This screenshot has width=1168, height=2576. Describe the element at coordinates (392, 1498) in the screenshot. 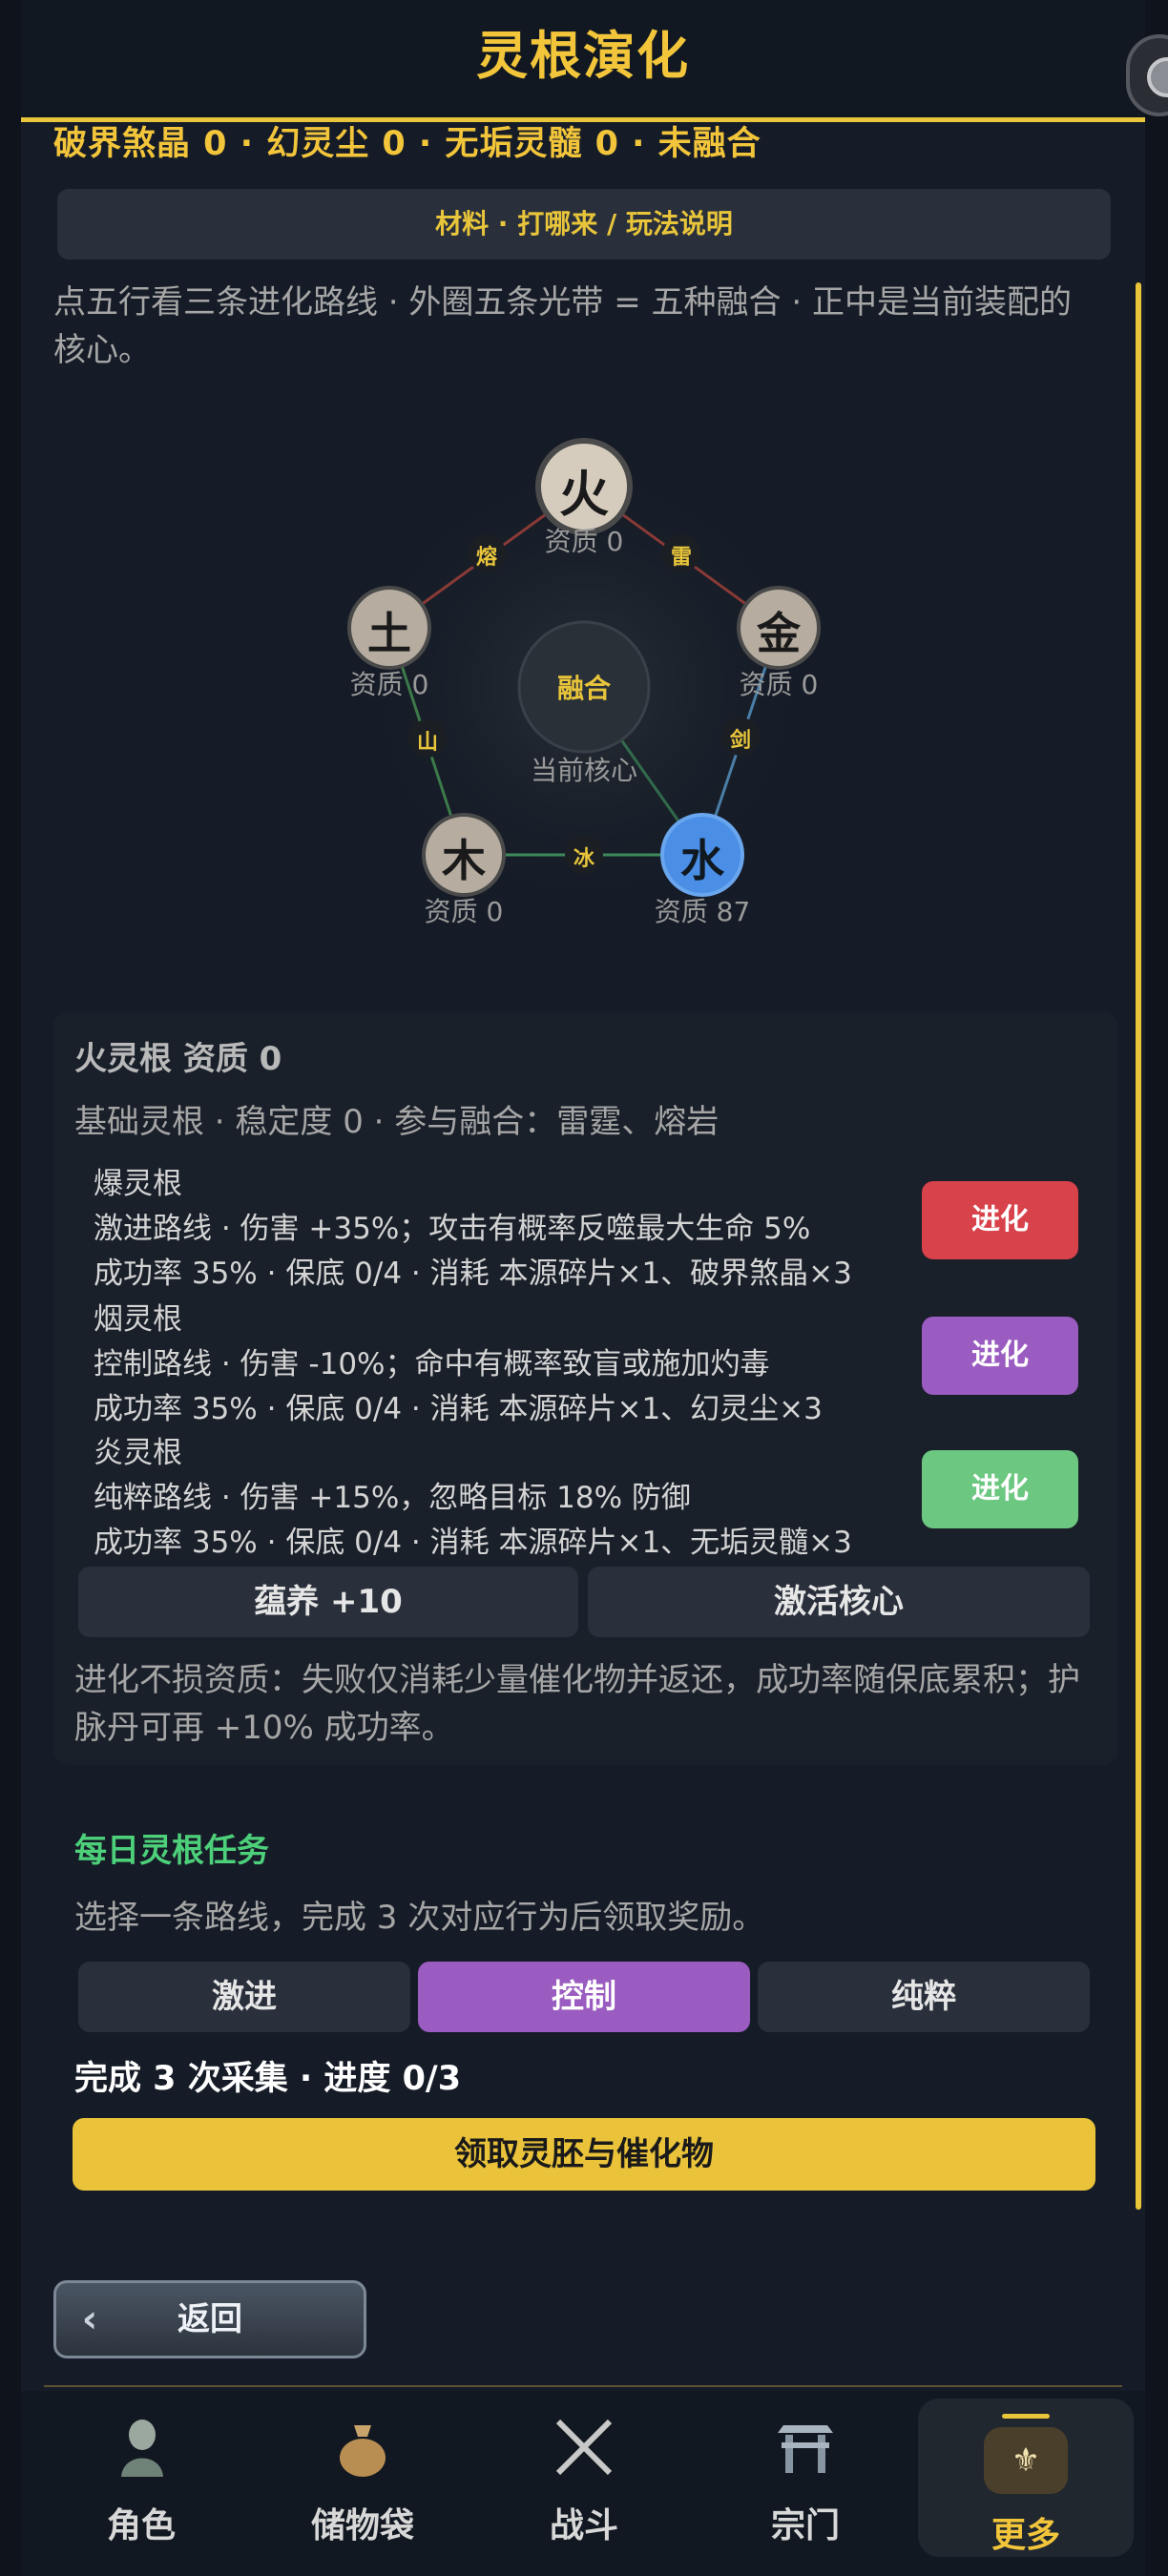

I see `evolution-desc: 纯粹路线 · 伤害 +15%，忽略目标 18% 防御` at that location.